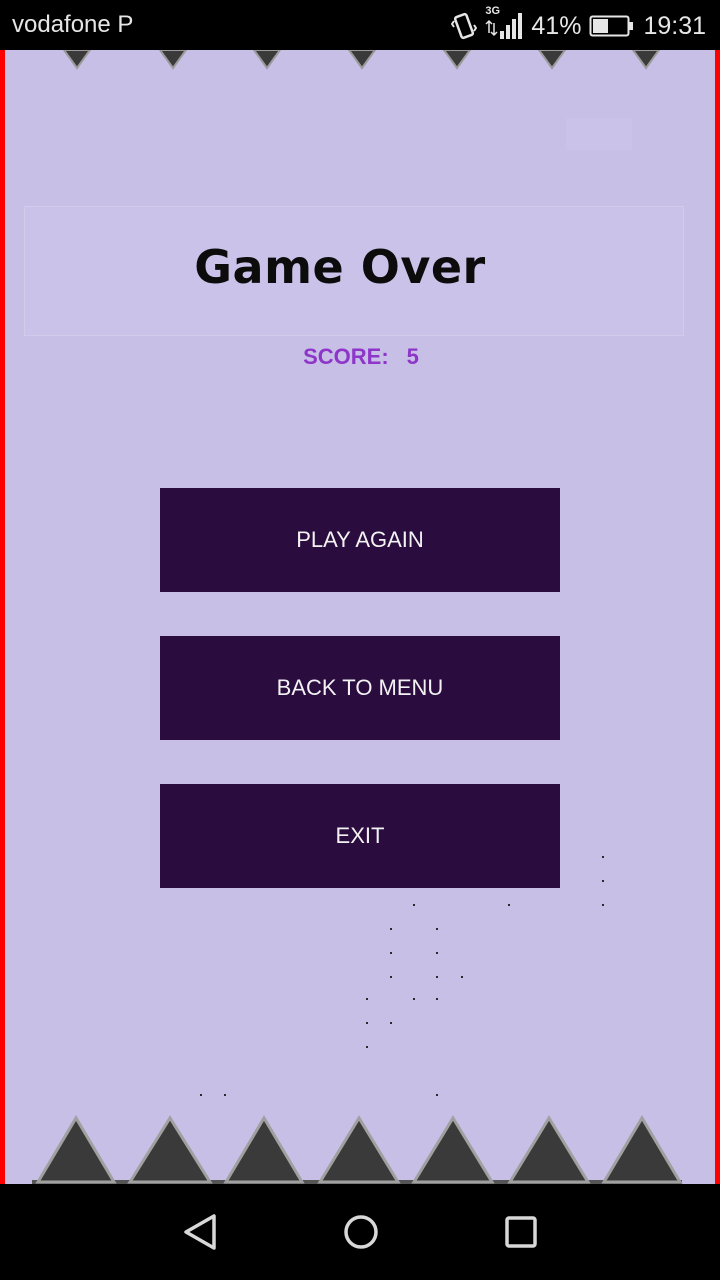  Describe the element at coordinates (2, 617) in the screenshot. I see `left-wall` at that location.